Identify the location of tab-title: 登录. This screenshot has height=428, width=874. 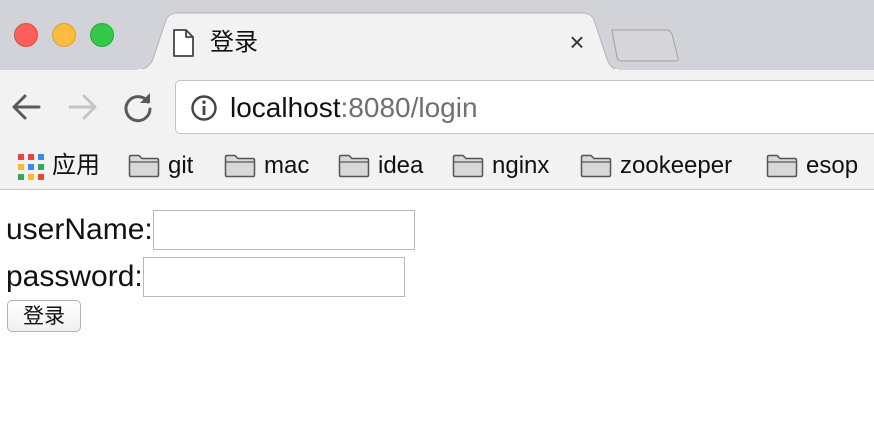
(234, 42).